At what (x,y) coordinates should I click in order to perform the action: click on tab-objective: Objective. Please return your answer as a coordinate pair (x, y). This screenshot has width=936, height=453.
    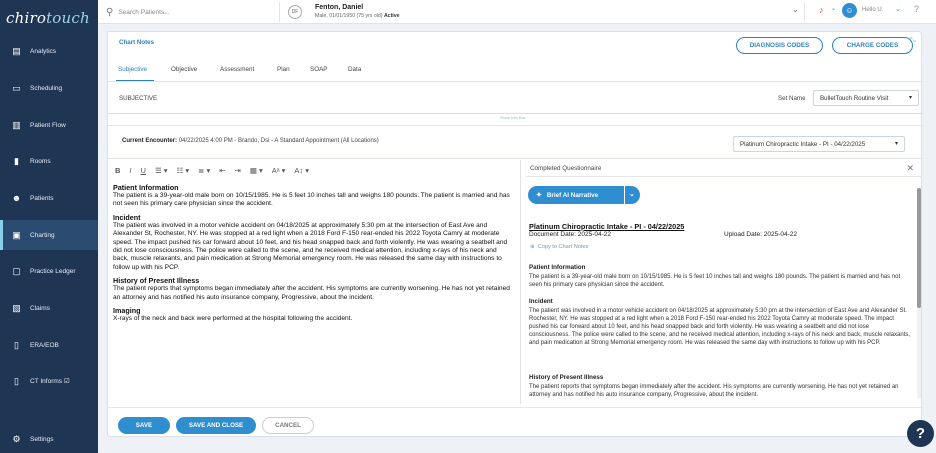
    Looking at the image, I should click on (184, 69).